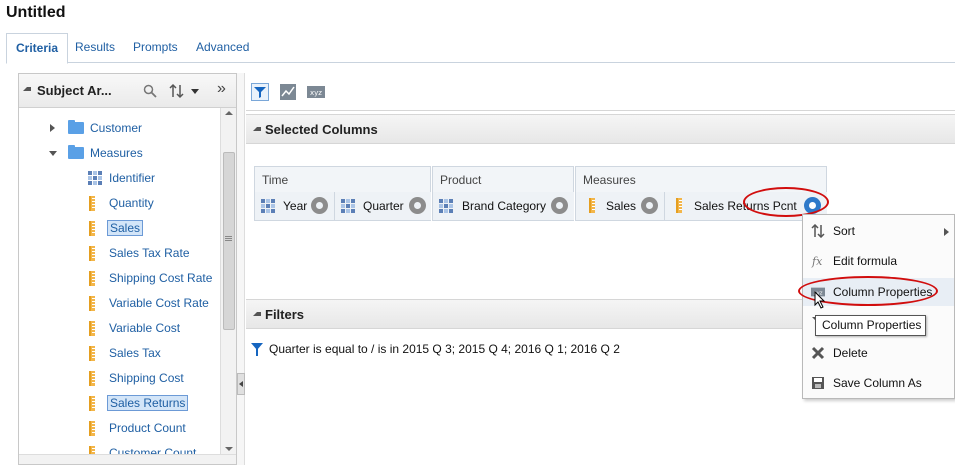 The height and width of the screenshot is (465, 955). What do you see at coordinates (119, 254) in the screenshot?
I see `tree-item-sales-tax-rate: Sales Tax Rate` at bounding box center [119, 254].